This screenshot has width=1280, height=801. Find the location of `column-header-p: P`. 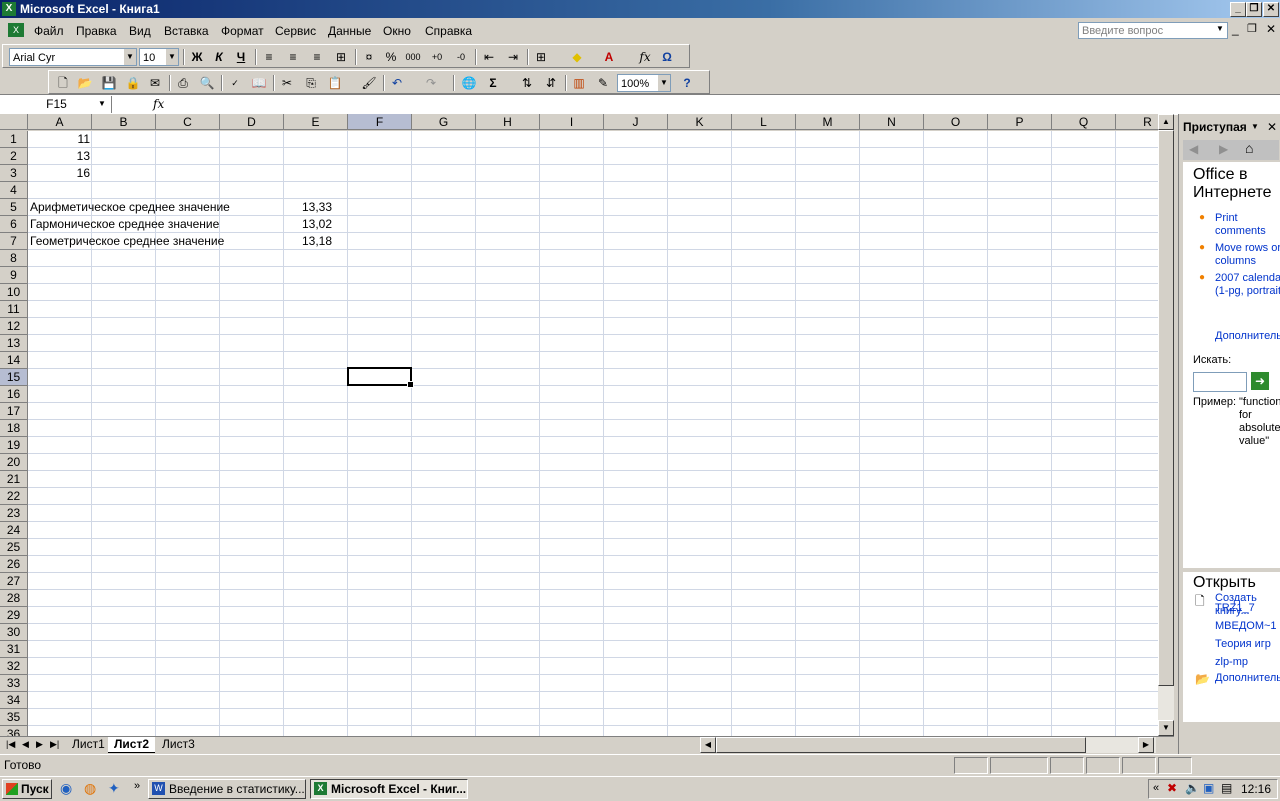

column-header-p: P is located at coordinates (1020, 122).